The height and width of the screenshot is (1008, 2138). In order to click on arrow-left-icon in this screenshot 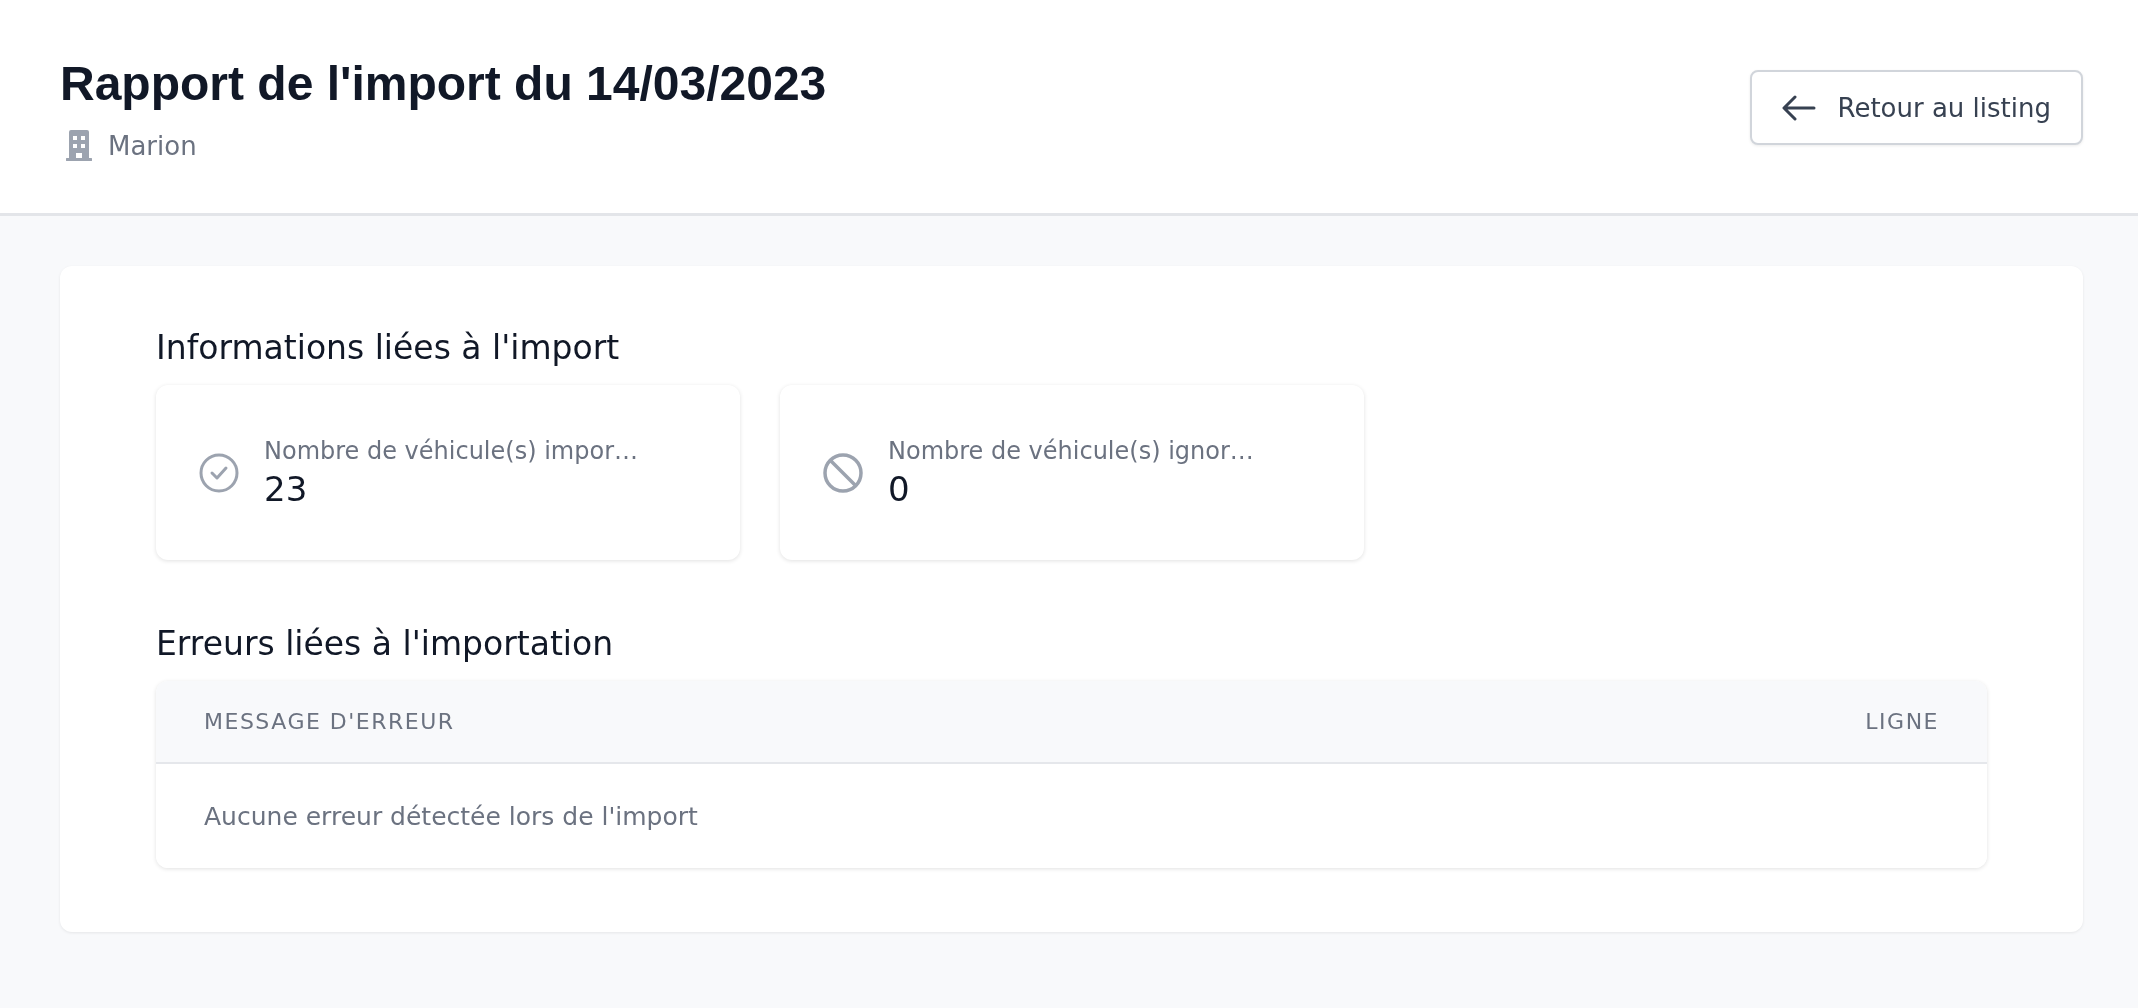, I will do `click(1798, 107)`.